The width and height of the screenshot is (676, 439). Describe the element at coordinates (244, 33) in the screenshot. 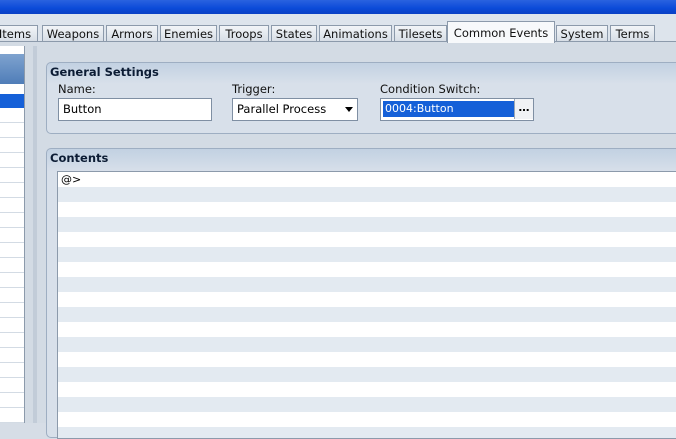

I see `tab-troops: Troops` at that location.